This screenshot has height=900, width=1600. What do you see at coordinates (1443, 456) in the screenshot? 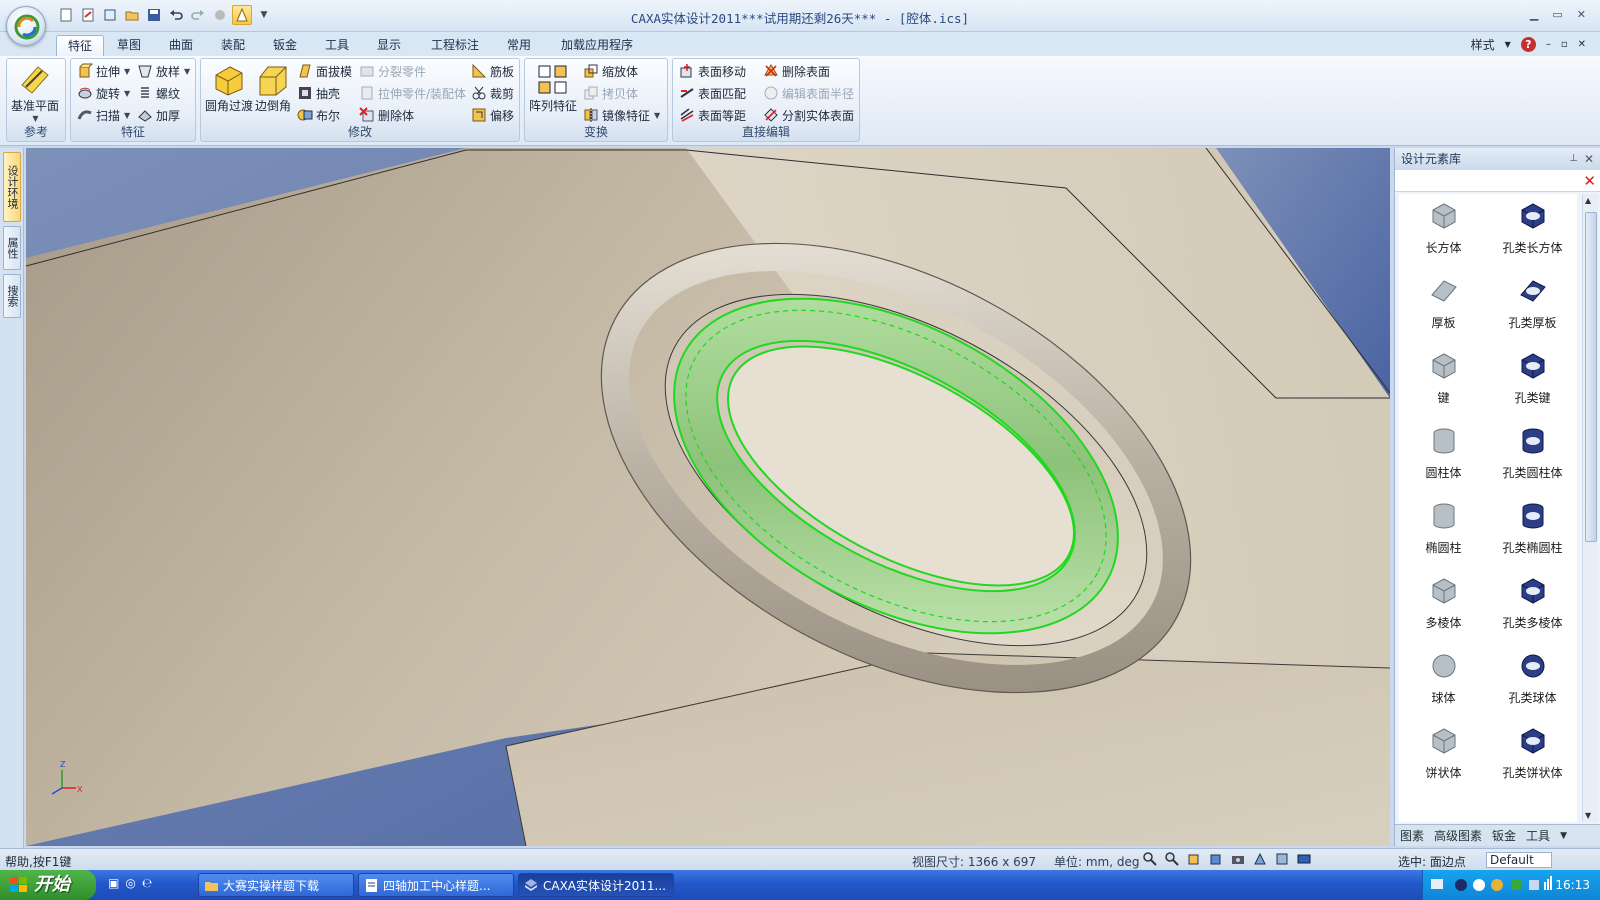
I see `library-item: 圆柱体` at bounding box center [1443, 456].